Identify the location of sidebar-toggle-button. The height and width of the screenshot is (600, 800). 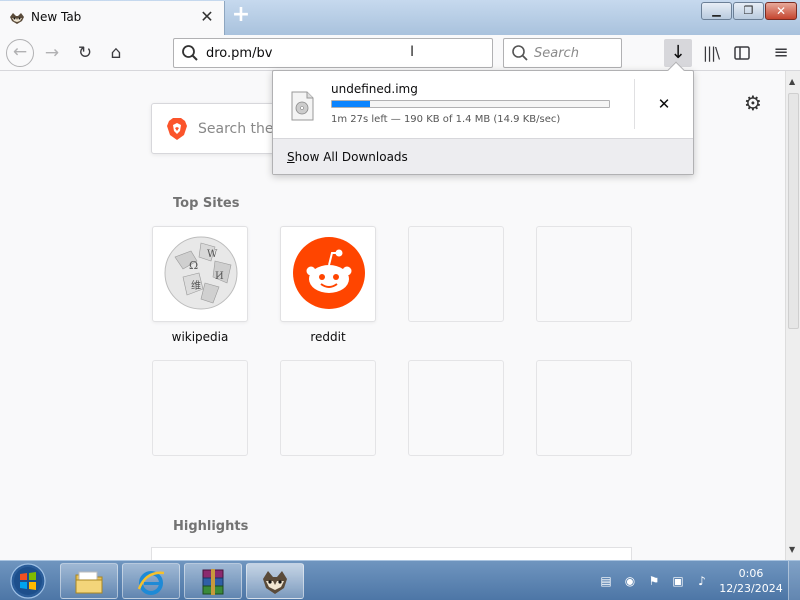
(742, 53).